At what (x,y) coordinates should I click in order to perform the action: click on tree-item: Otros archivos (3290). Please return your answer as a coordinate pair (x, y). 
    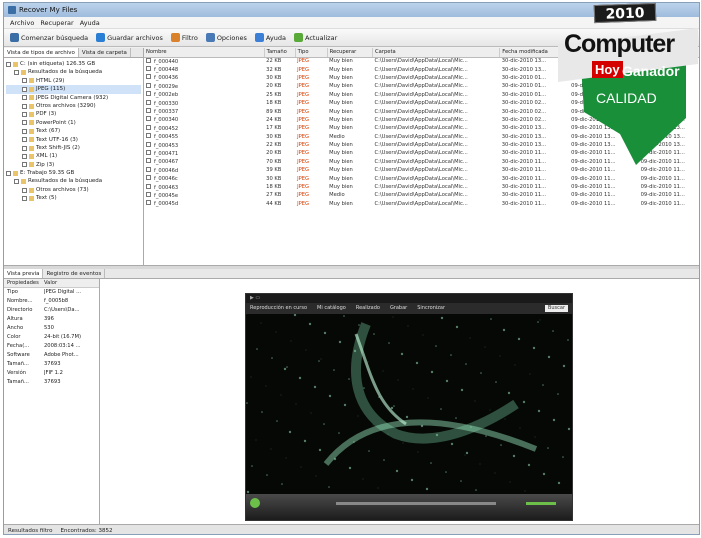
    Looking at the image, I should click on (73, 106).